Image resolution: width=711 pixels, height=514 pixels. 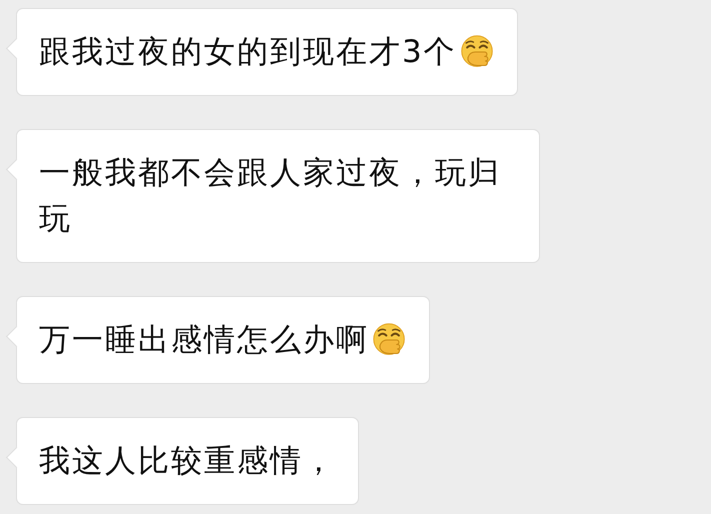 I want to click on message-text: 万一睡出感情怎么办啊, so click(x=204, y=340).